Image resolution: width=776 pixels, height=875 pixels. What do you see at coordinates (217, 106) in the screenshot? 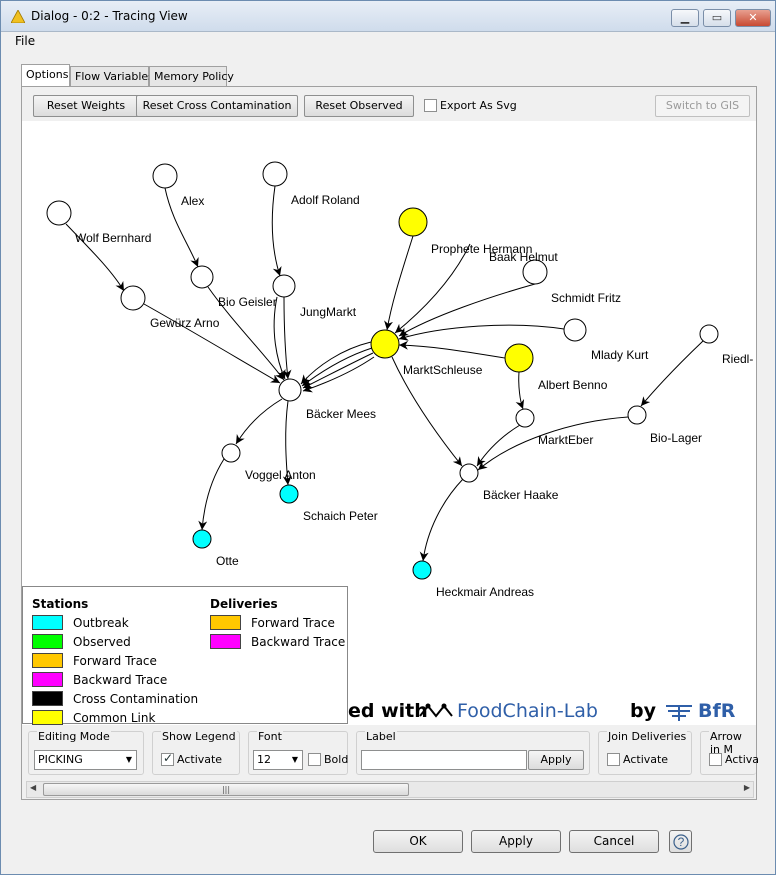
I see `reset-cross-contamination-button: Reset Cross Contamination` at bounding box center [217, 106].